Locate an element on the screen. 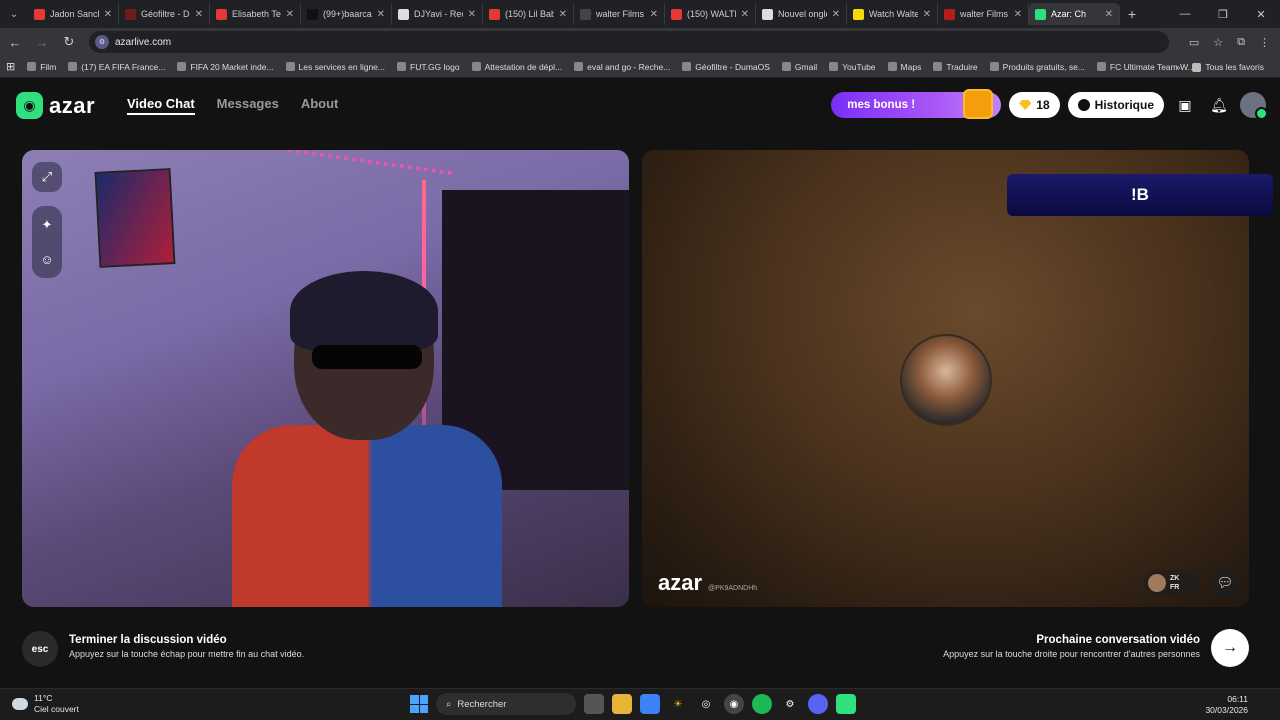  site-info-icon: ⚙ is located at coordinates (102, 42).